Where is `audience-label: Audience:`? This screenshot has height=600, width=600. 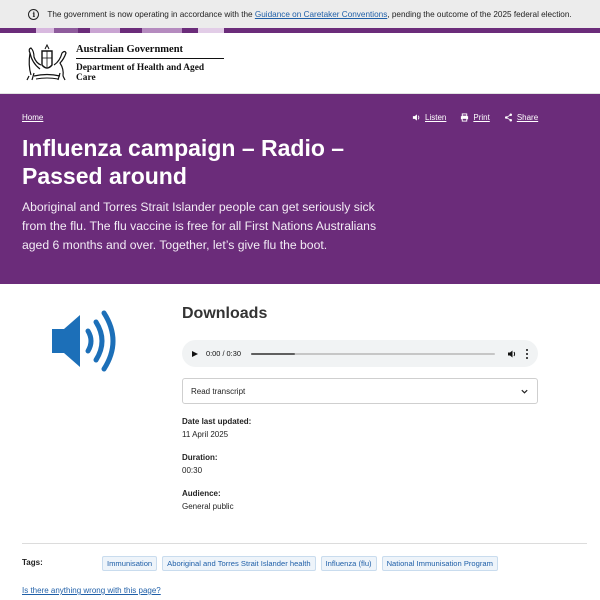
audience-label: Audience: is located at coordinates (201, 493).